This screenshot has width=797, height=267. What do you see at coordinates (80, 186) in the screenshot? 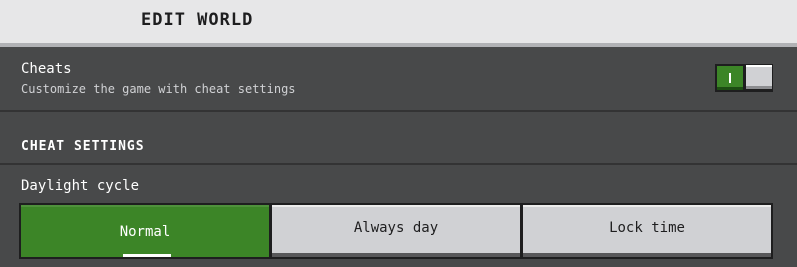
I see `daylight-cycle-label: Daylight cycle` at bounding box center [80, 186].